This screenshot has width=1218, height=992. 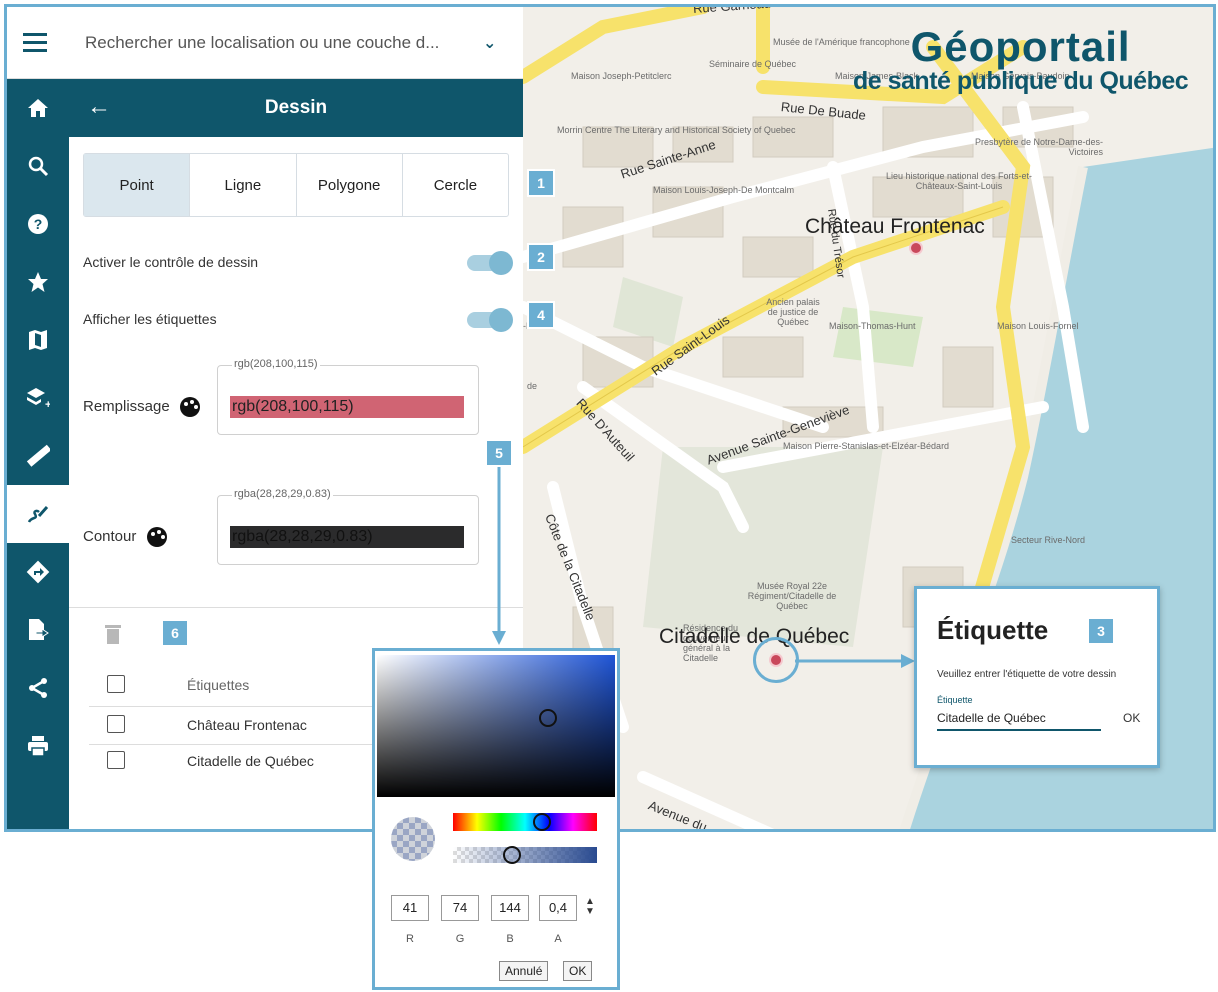 I want to click on arrow-to-dialog, so click(x=855, y=661).